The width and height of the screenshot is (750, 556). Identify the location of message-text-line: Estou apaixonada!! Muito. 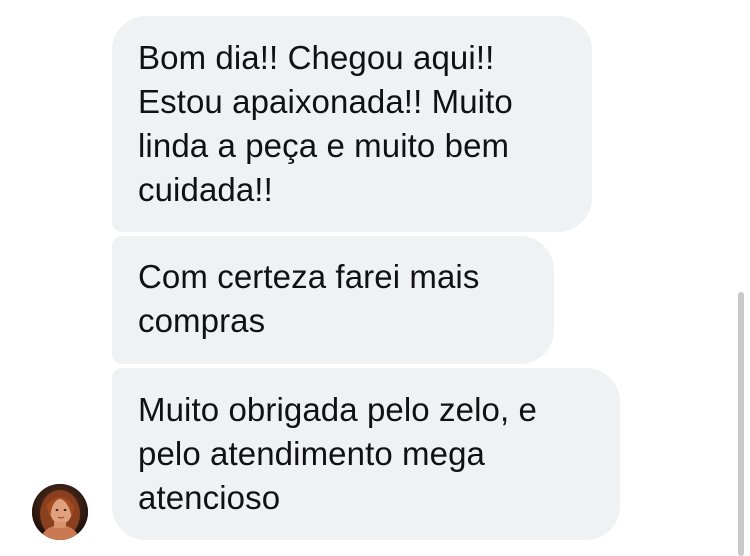
(325, 101).